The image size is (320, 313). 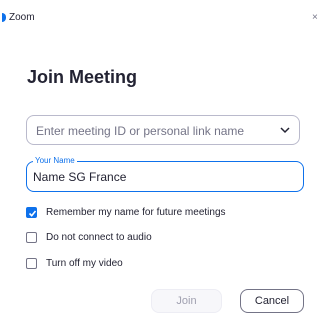 I want to click on remember-name-checkbox, so click(x=31, y=212).